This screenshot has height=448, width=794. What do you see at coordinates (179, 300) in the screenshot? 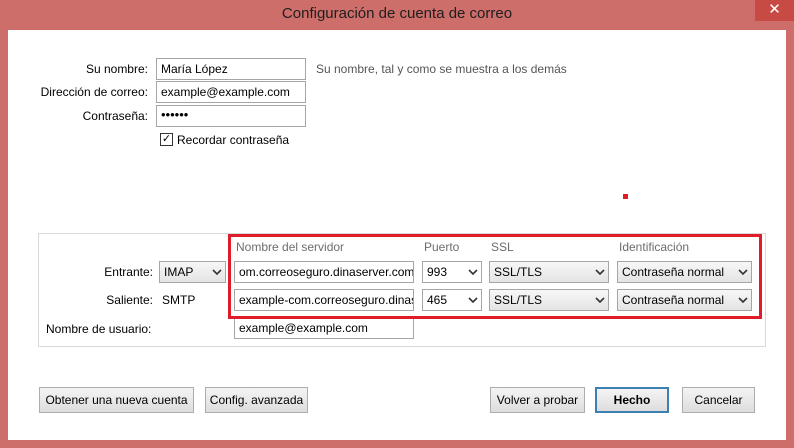
I see `outgoing-protocol: SMTP` at bounding box center [179, 300].